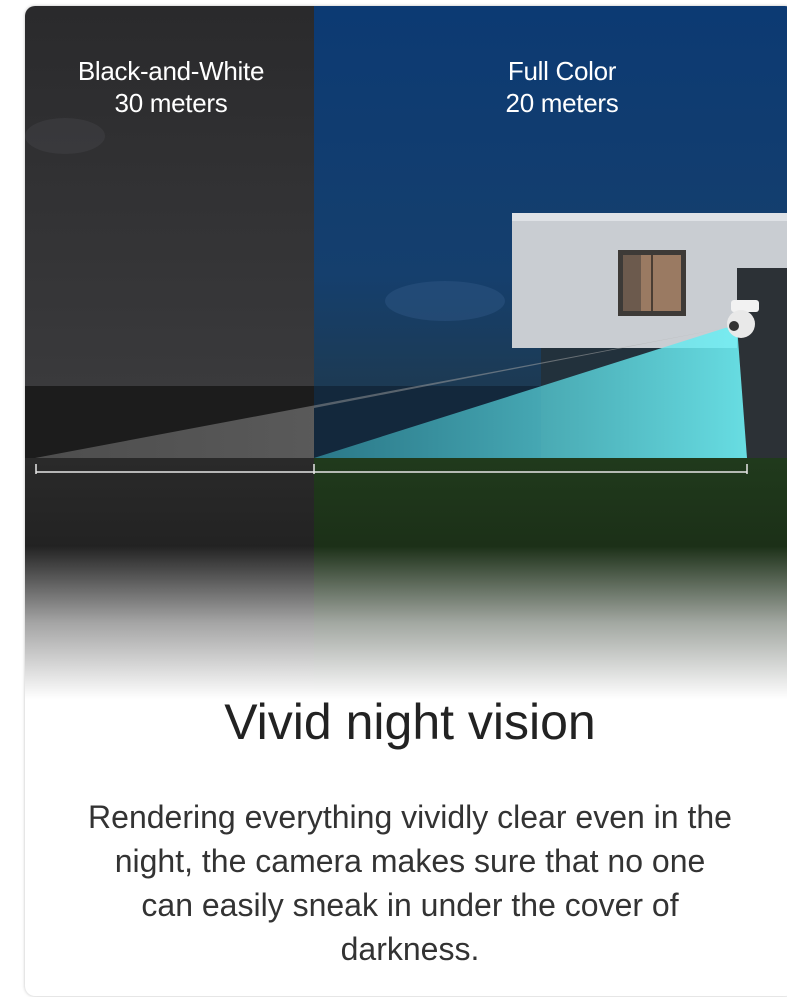 This screenshot has height=997, width=787. What do you see at coordinates (410, 722) in the screenshot?
I see `feature-headline: Vivid night vision` at bounding box center [410, 722].